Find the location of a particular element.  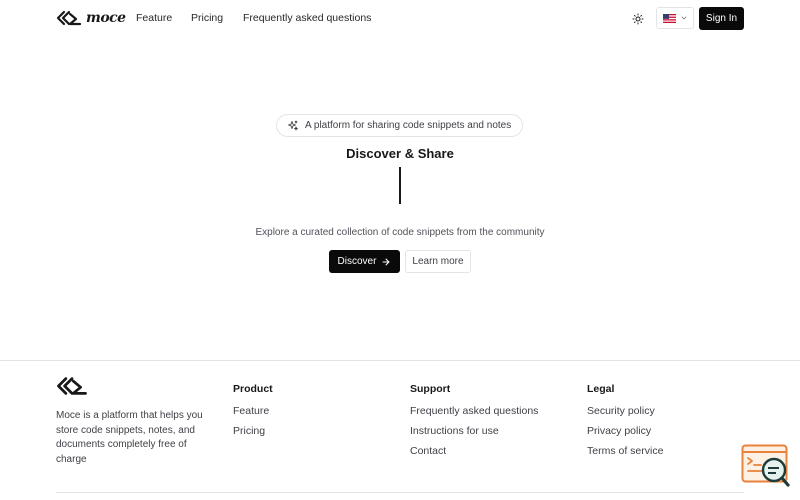

footer-link-security: Security policy is located at coordinates (625, 411).